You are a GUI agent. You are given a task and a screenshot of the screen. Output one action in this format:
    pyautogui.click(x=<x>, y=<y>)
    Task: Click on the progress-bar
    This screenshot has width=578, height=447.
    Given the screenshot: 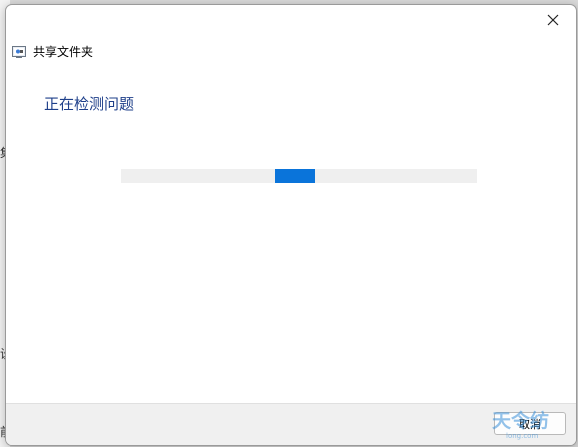 What is the action you would take?
    pyautogui.click(x=299, y=176)
    